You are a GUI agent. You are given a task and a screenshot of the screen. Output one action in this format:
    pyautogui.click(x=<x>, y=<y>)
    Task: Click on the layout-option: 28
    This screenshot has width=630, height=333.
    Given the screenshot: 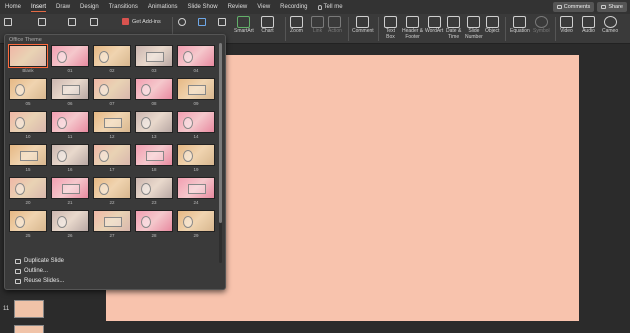 What is the action you would take?
    pyautogui.click(x=154, y=225)
    